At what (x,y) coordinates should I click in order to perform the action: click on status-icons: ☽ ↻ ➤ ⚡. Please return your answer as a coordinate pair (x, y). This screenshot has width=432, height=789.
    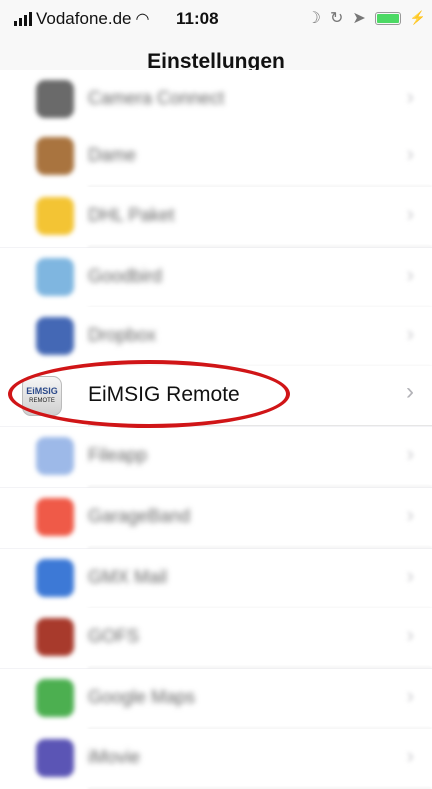
    Looking at the image, I should click on (366, 18).